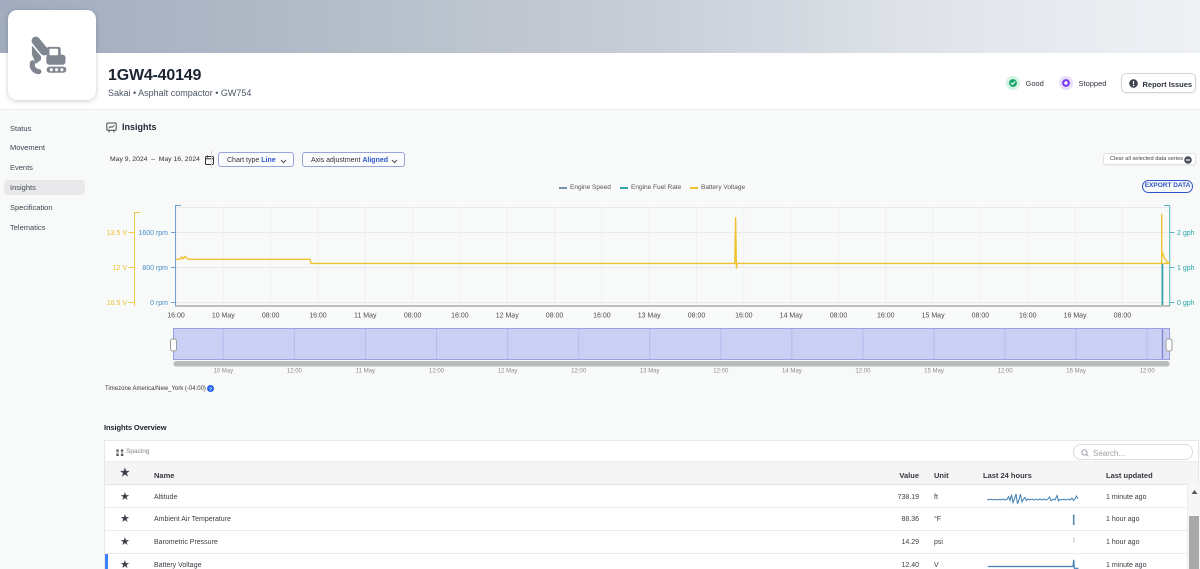  What do you see at coordinates (120, 268) in the screenshot?
I see `svg-text: 12 V` at bounding box center [120, 268].